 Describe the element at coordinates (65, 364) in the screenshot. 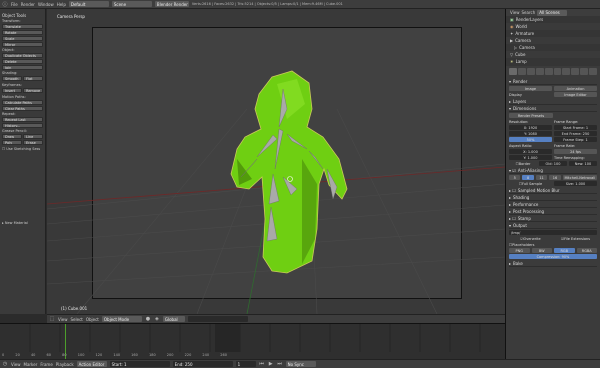

I see `menu-playback: Playback` at that location.